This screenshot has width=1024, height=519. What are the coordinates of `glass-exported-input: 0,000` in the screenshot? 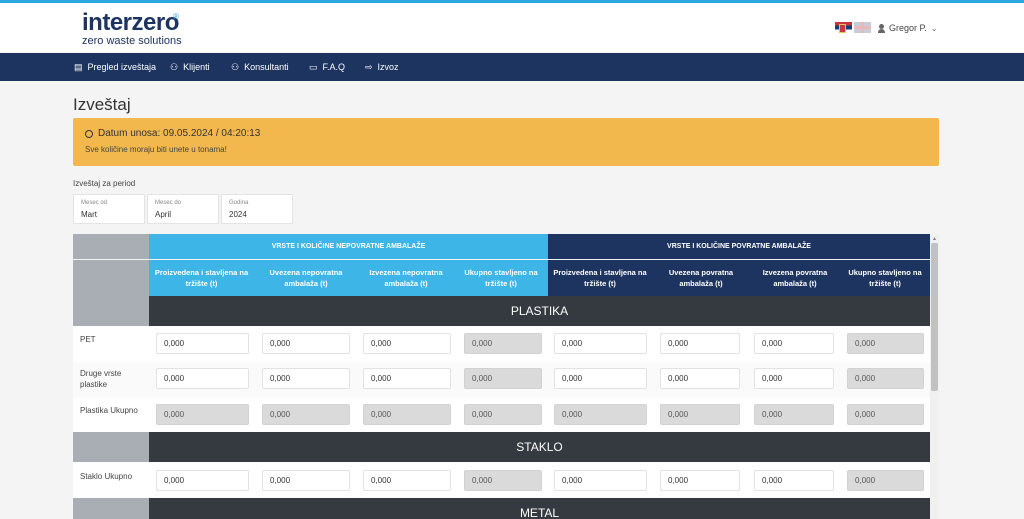 It's located at (407, 480).